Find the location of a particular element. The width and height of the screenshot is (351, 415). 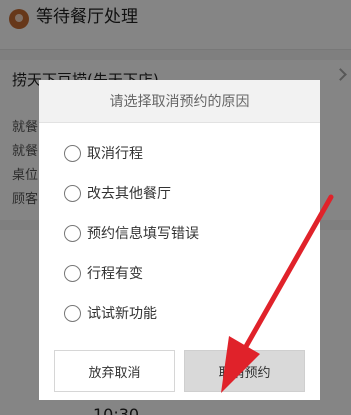

give-up-cancel-button: 放弃取消 is located at coordinates (114, 371).